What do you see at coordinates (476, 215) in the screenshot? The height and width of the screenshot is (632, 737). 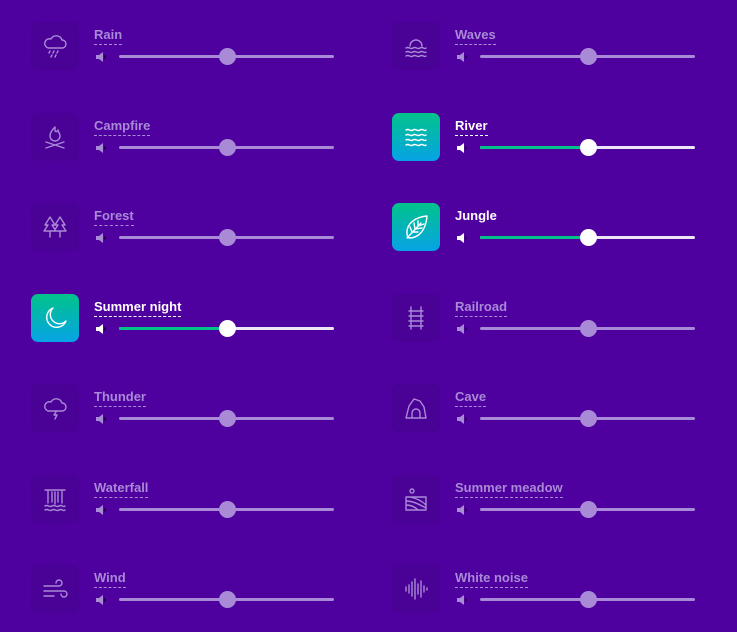 I see `sound-title: Jungle` at bounding box center [476, 215].